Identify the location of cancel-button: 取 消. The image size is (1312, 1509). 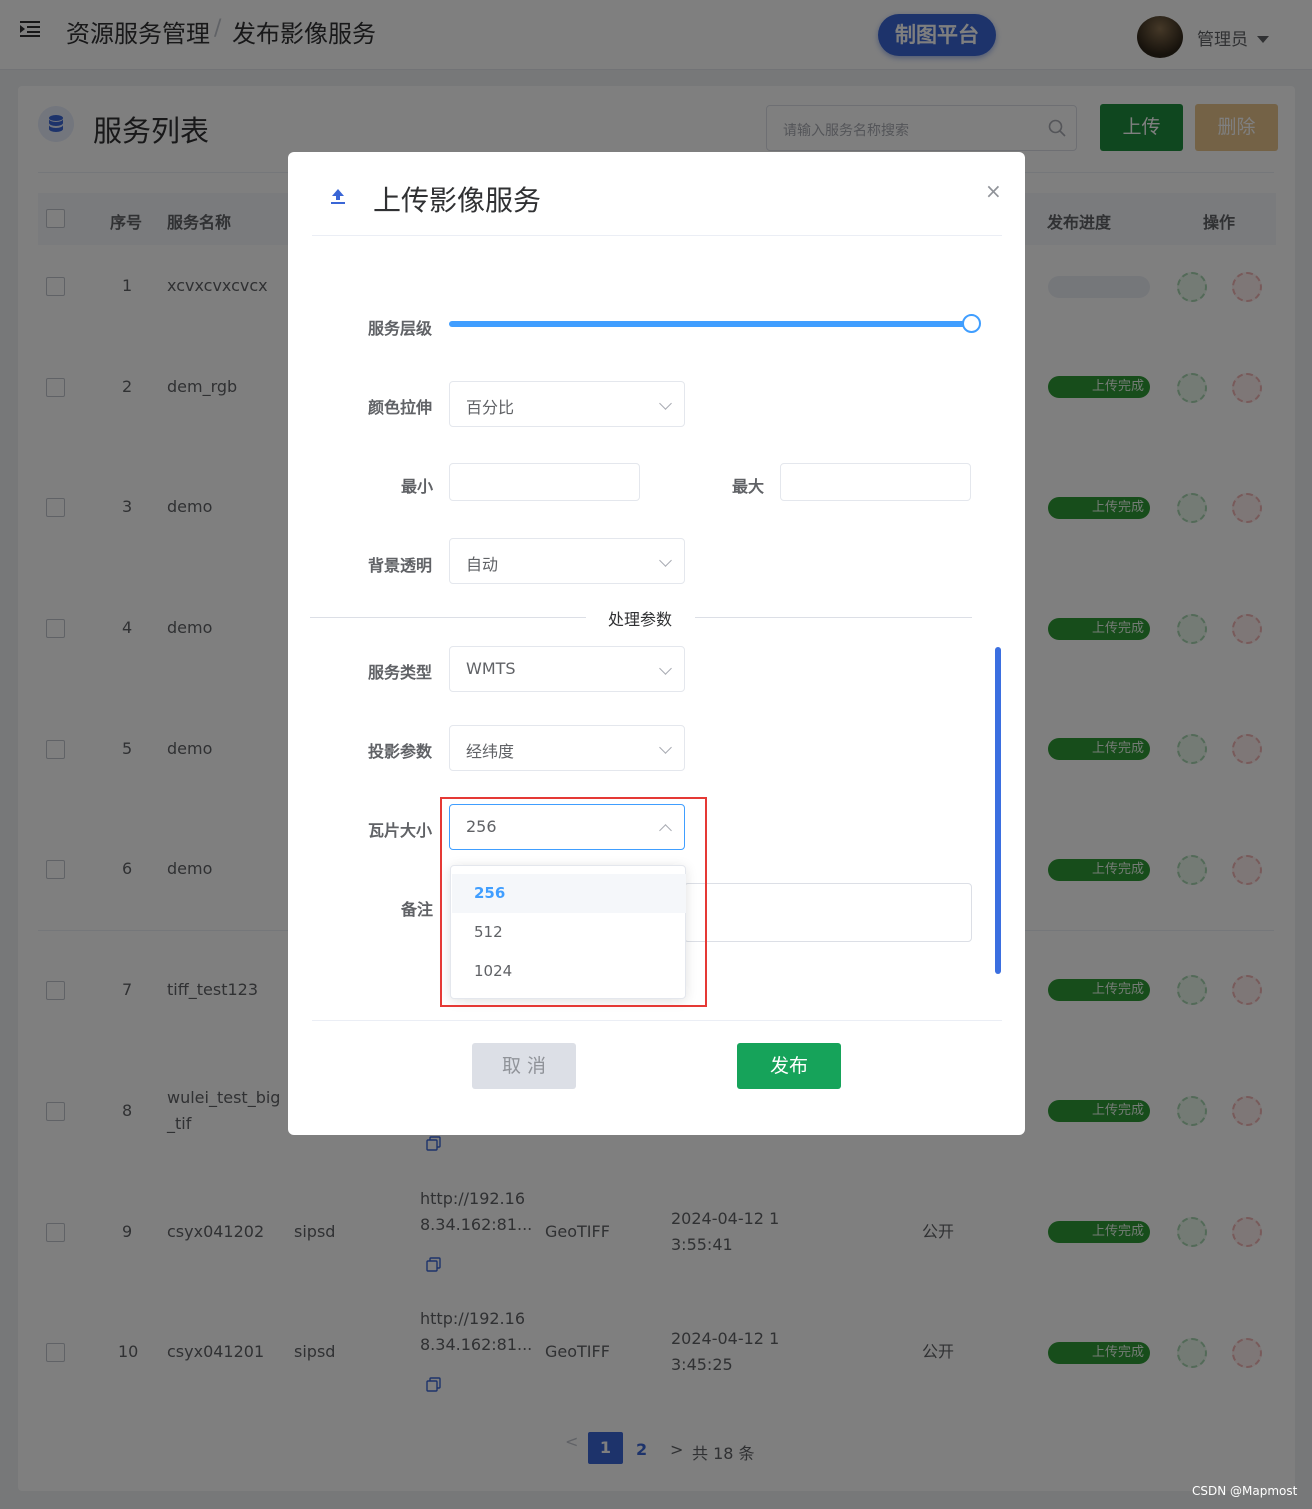
(524, 1066).